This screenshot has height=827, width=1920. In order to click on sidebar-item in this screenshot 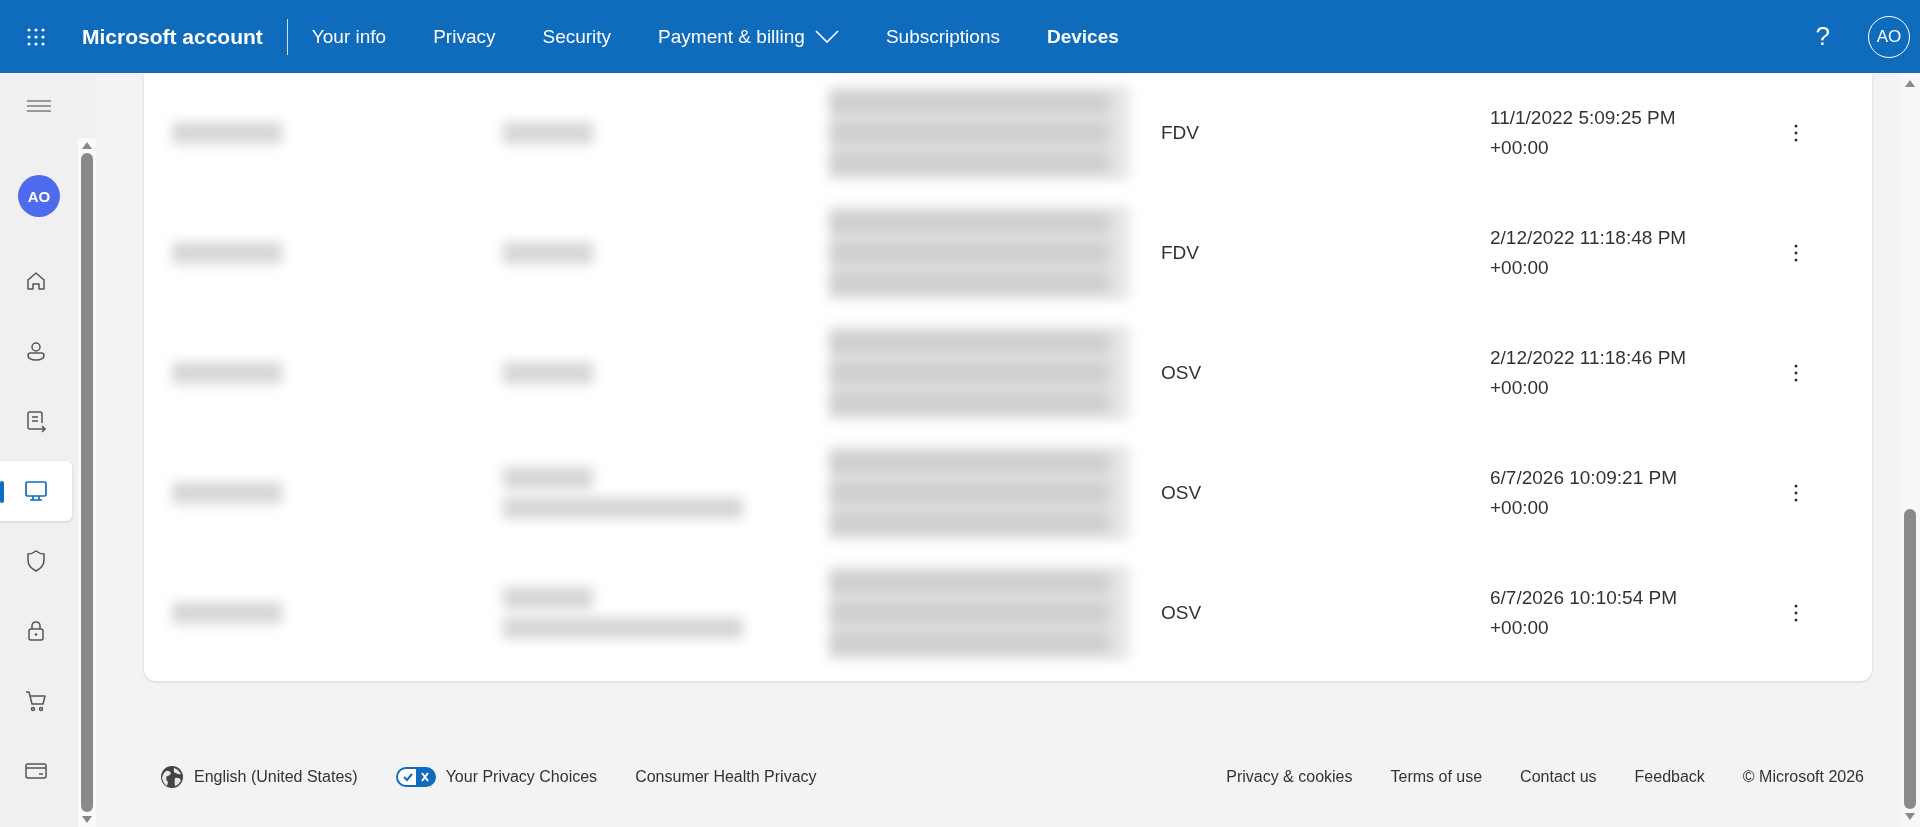, I will do `click(36, 491)`.